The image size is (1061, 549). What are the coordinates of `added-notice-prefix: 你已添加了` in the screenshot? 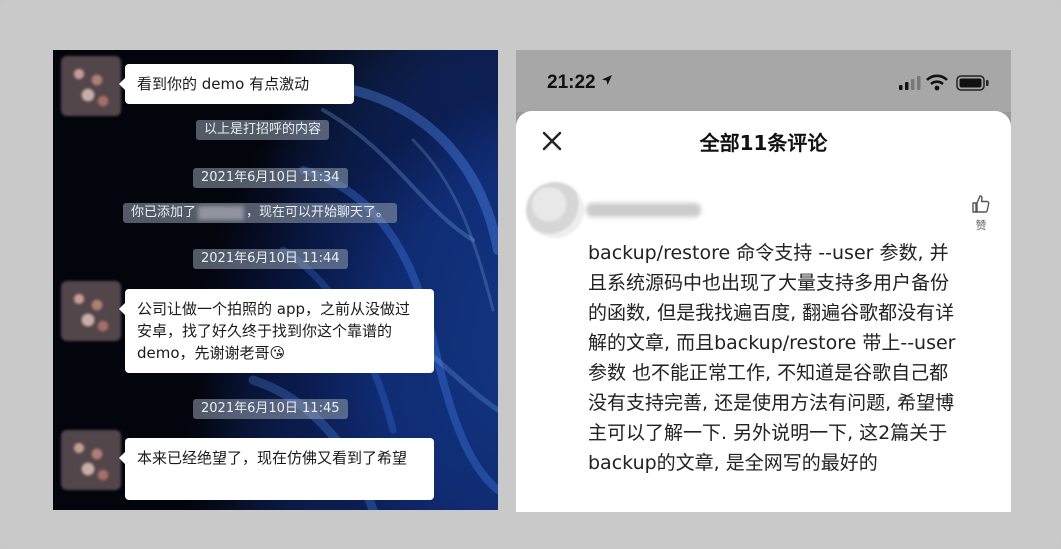 It's located at (164, 212).